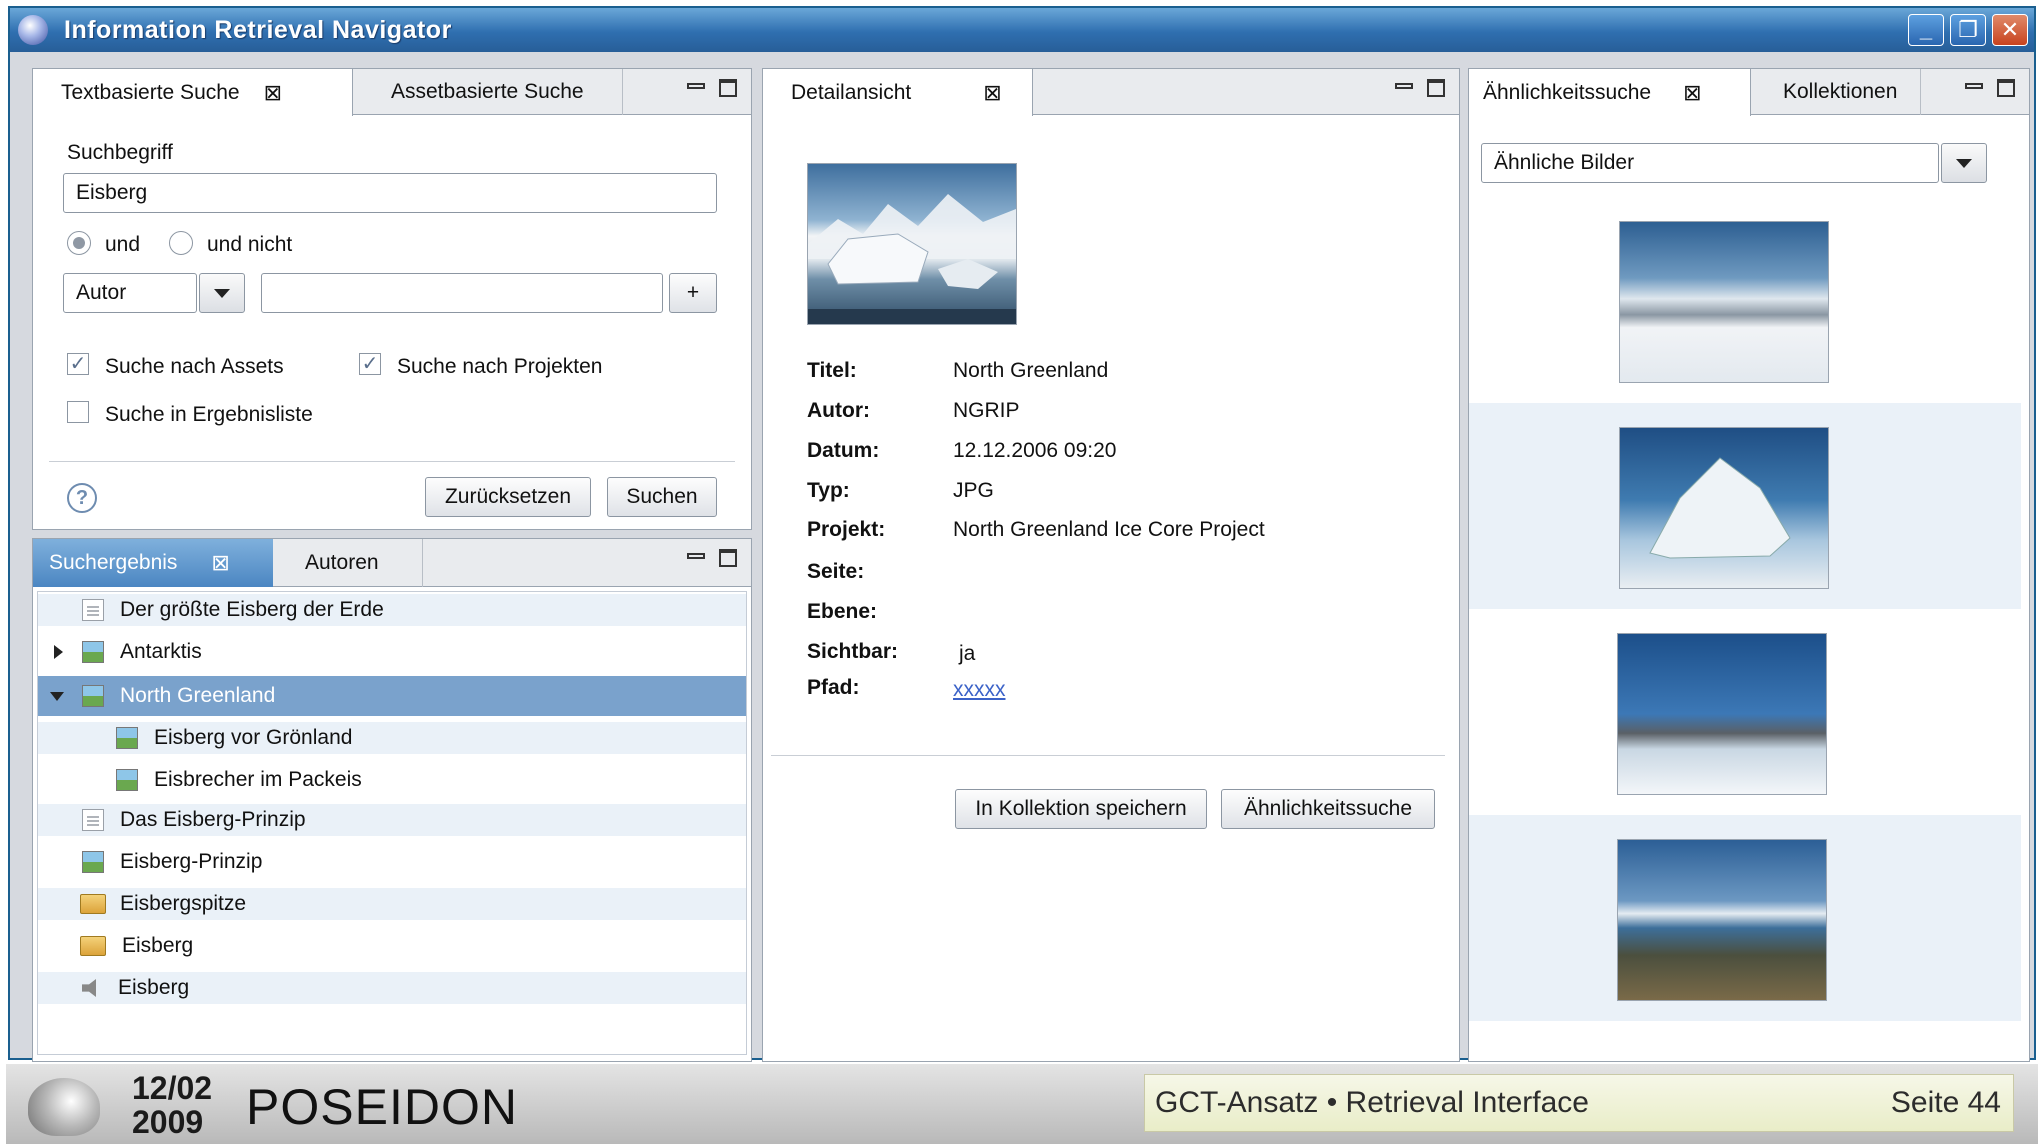  I want to click on detail-visible-value: ja, so click(967, 653).